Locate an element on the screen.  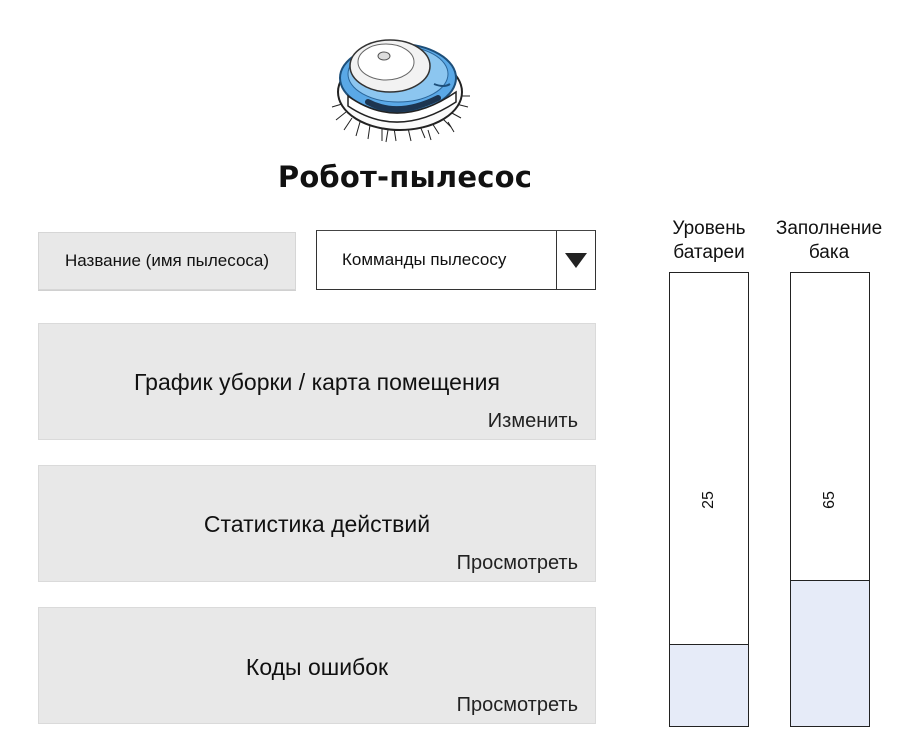
triangle-down-icon is located at coordinates (576, 260).